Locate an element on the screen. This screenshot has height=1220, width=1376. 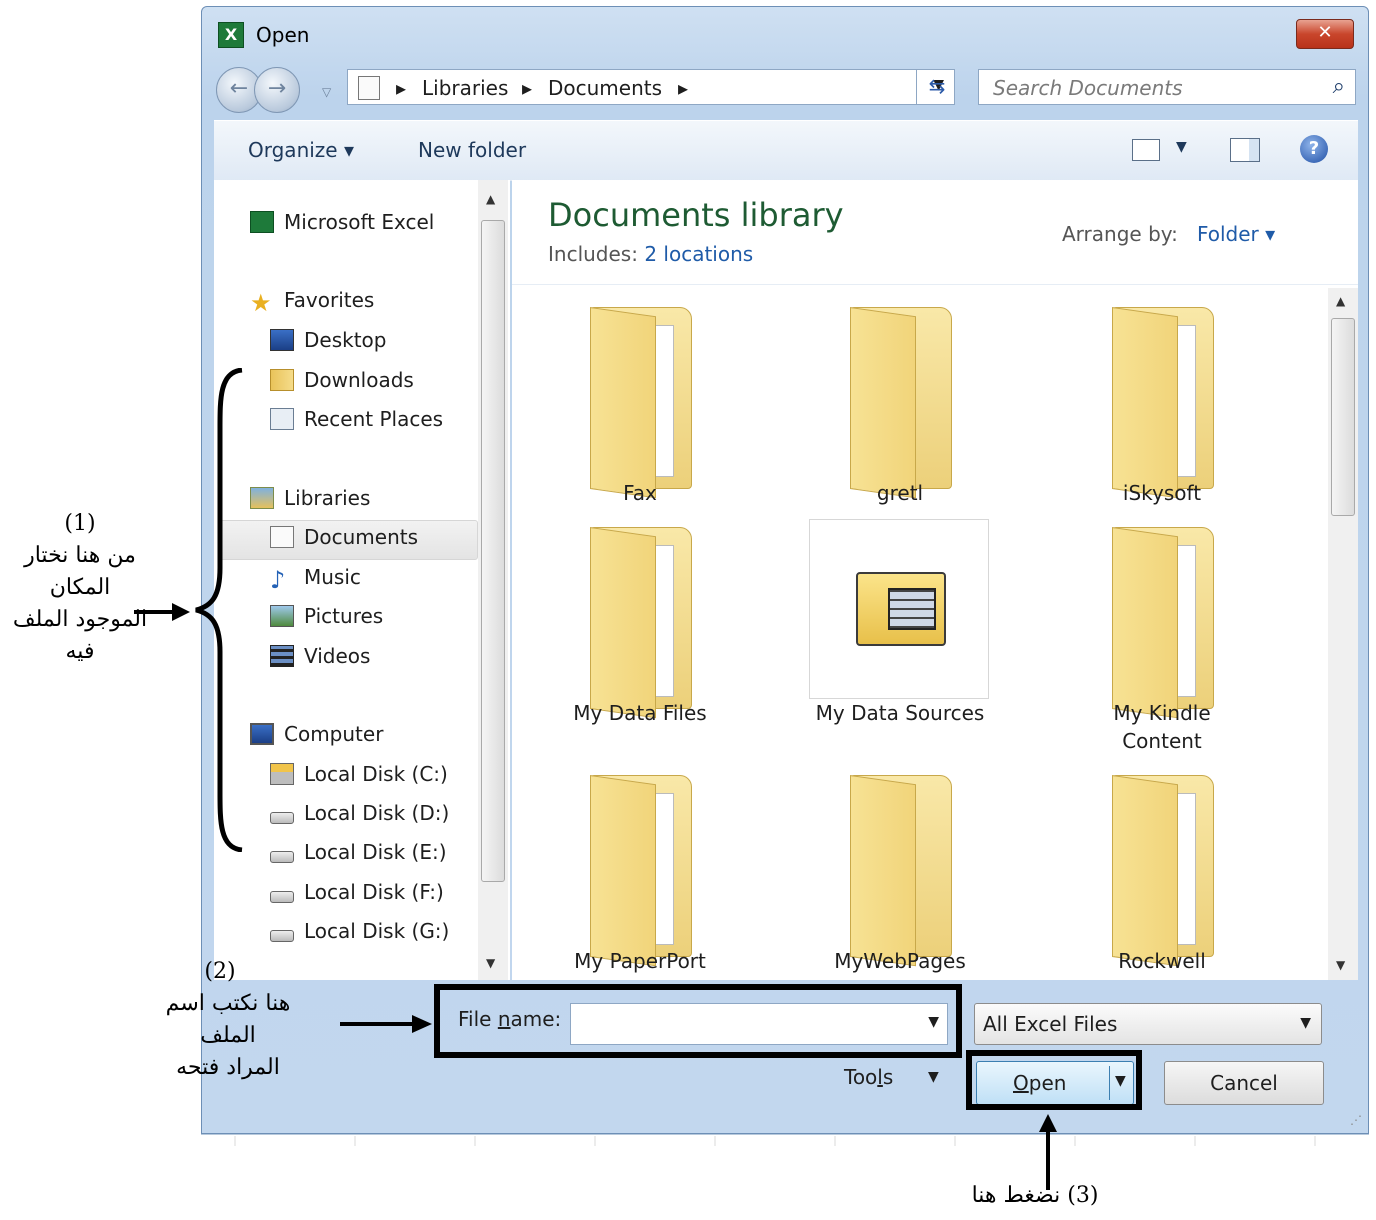
includes-line: Includes: 2 locations is located at coordinates (651, 254).